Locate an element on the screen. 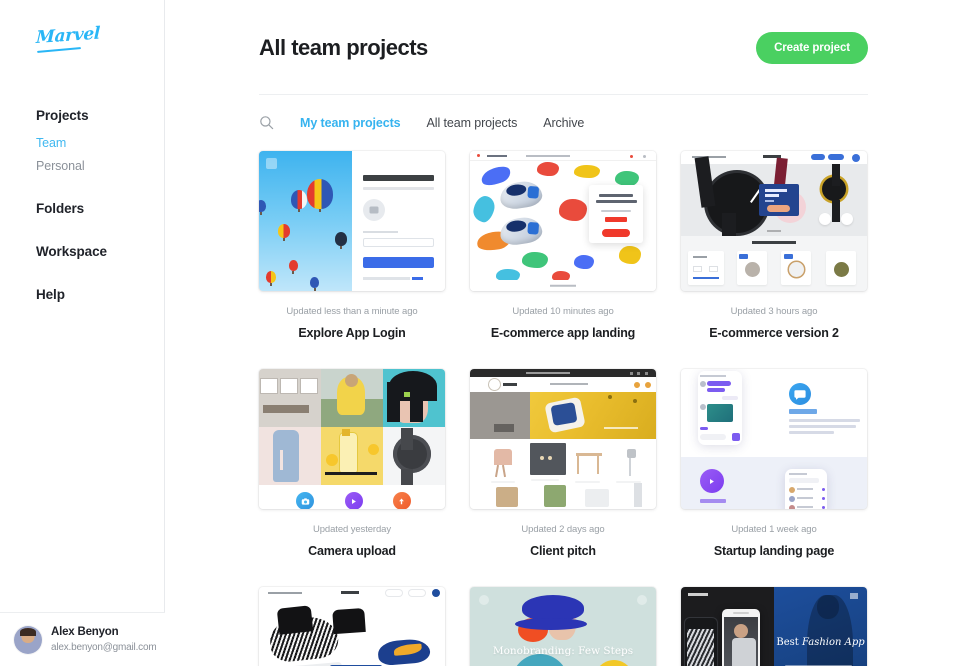 The image size is (960, 666). sidebar-section-folders: Folders is located at coordinates (82, 208).